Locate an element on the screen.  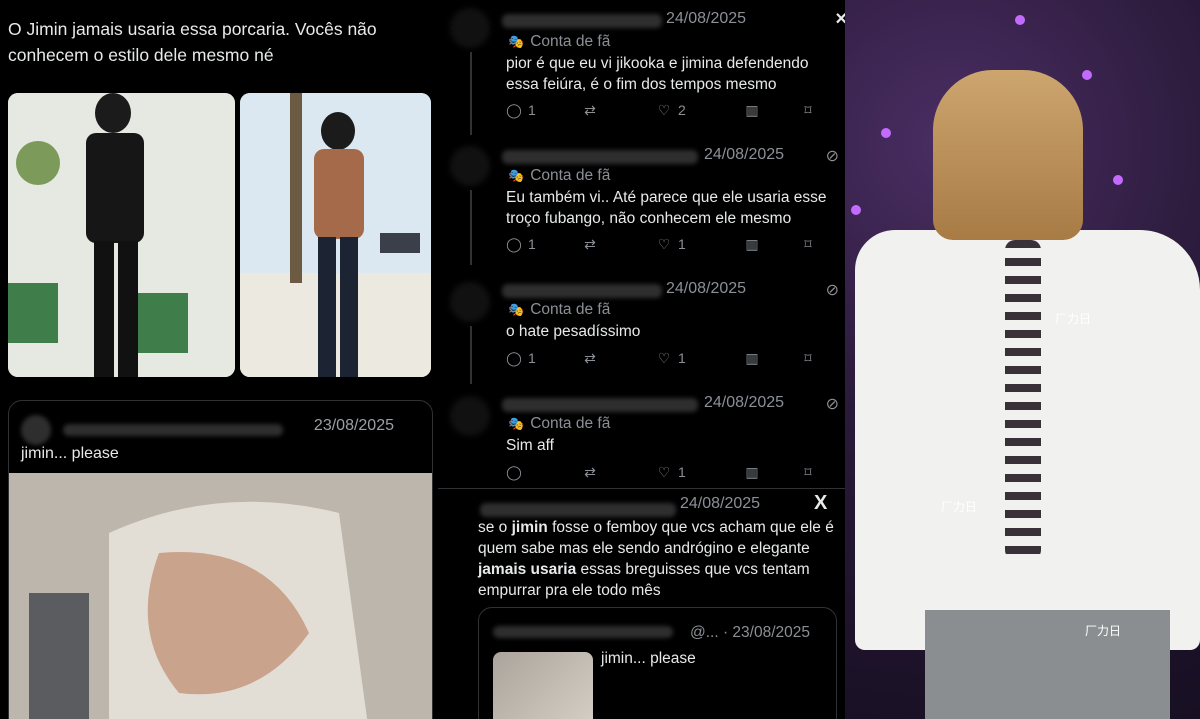
like-button: ♡ 2 is located at coordinates (671, 110).